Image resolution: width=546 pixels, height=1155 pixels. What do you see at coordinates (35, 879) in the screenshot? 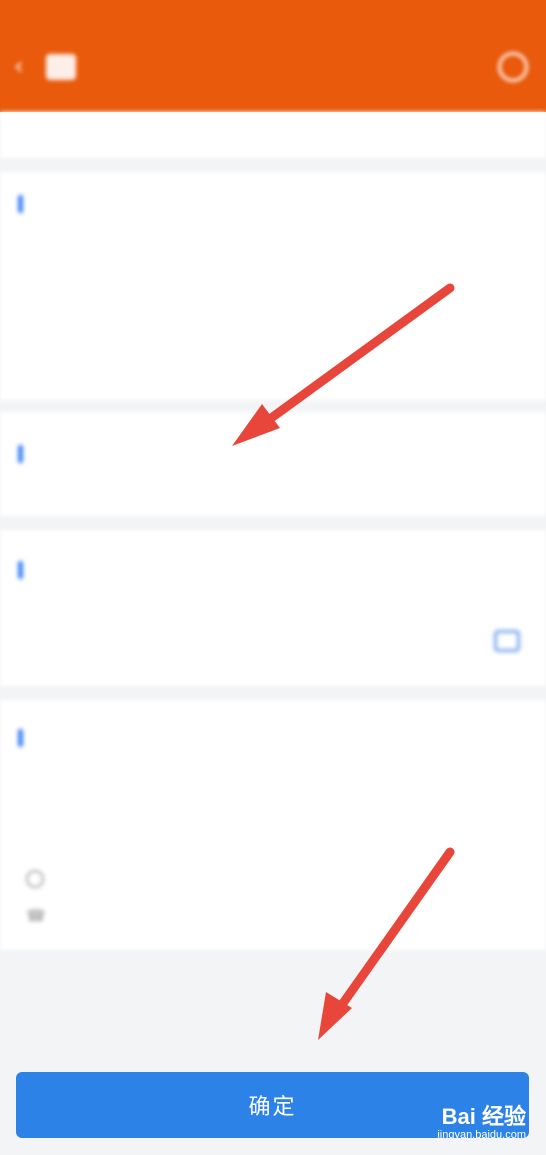
I see `location-icon` at bounding box center [35, 879].